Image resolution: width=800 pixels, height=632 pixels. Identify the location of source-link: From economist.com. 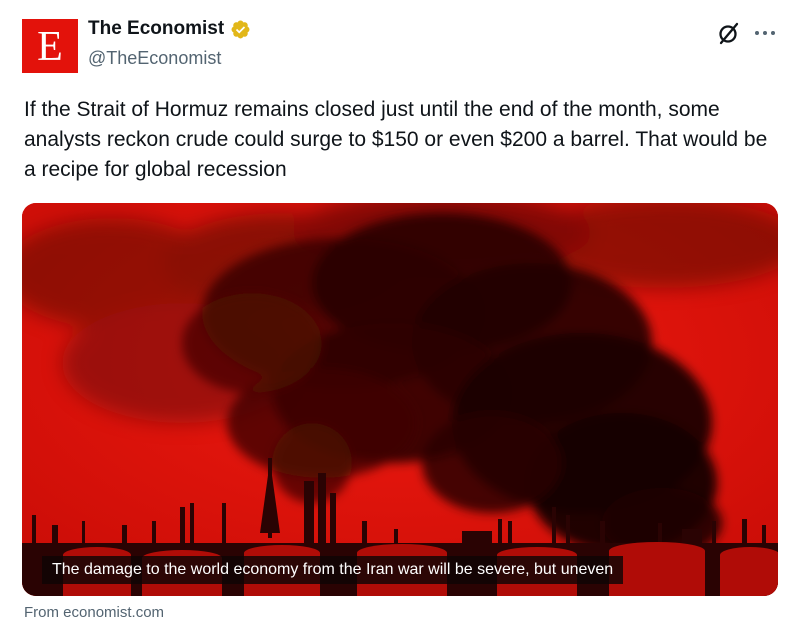
(94, 612).